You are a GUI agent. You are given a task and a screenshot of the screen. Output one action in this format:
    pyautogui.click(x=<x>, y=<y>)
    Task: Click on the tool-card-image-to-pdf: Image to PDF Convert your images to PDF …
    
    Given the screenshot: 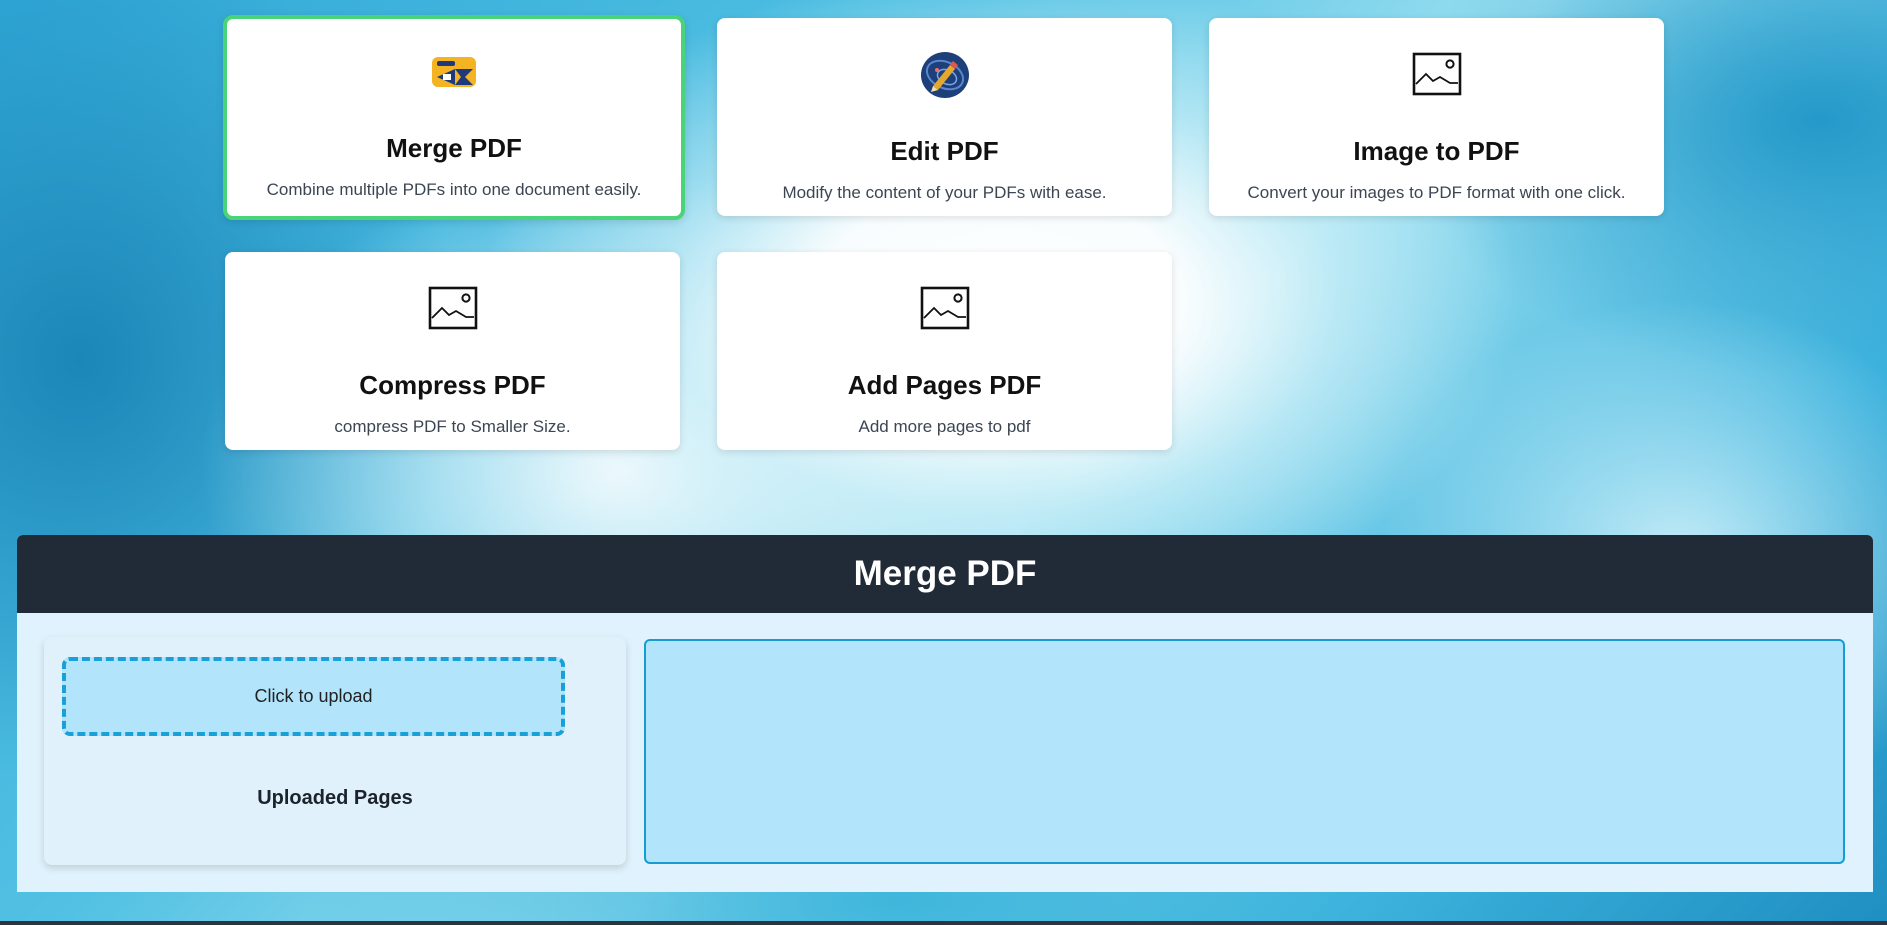 What is the action you would take?
    pyautogui.click(x=1436, y=117)
    